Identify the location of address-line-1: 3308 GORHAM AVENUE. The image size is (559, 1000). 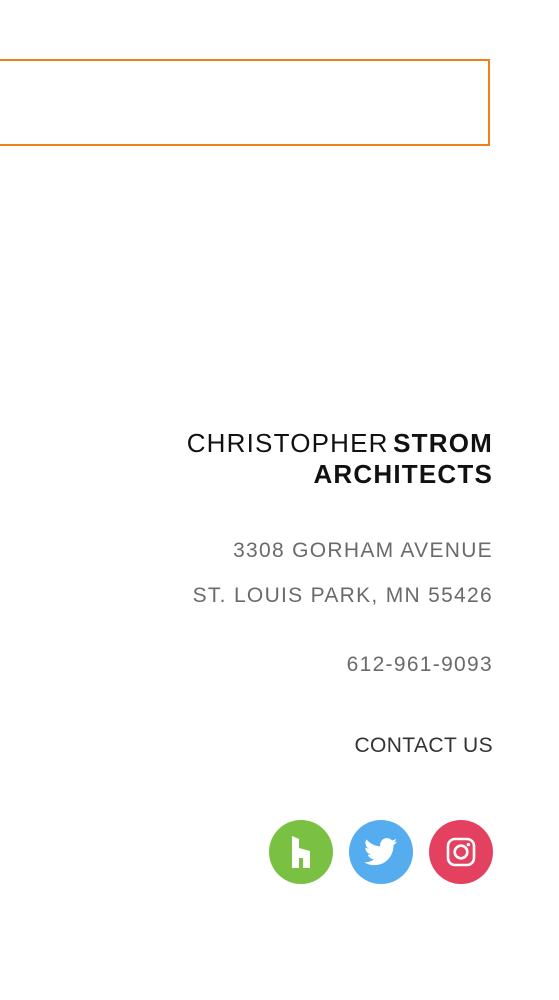
(363, 550).